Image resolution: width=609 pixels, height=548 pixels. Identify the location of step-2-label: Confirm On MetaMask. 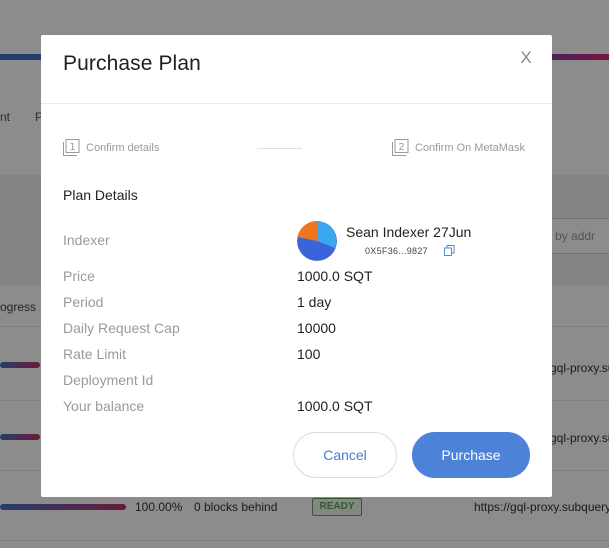
(470, 147).